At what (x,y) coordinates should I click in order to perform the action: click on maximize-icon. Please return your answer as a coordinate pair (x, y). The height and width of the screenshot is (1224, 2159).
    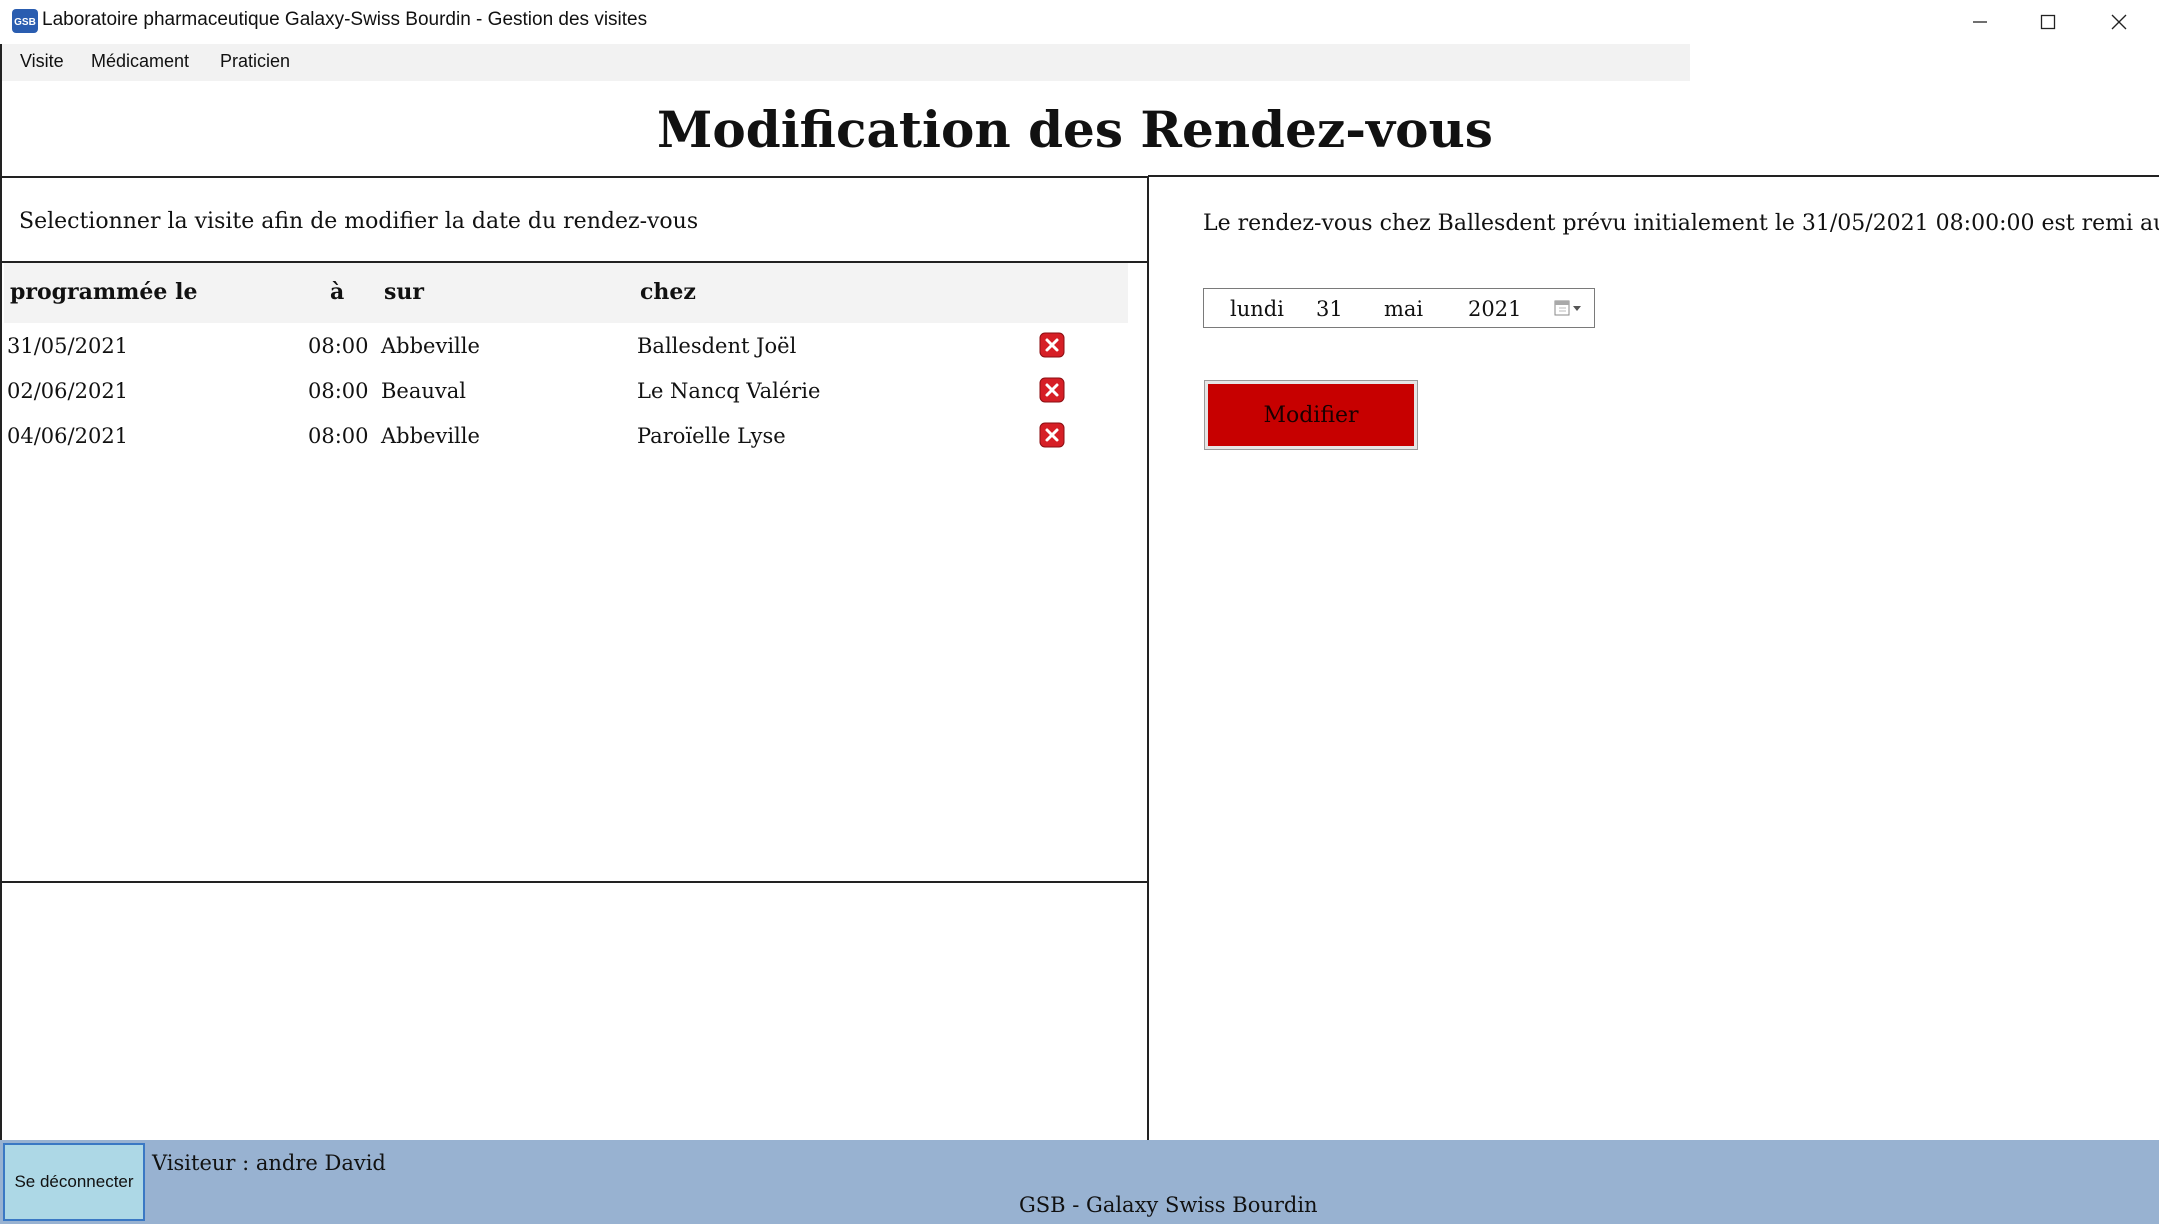
    Looking at the image, I should click on (2048, 22).